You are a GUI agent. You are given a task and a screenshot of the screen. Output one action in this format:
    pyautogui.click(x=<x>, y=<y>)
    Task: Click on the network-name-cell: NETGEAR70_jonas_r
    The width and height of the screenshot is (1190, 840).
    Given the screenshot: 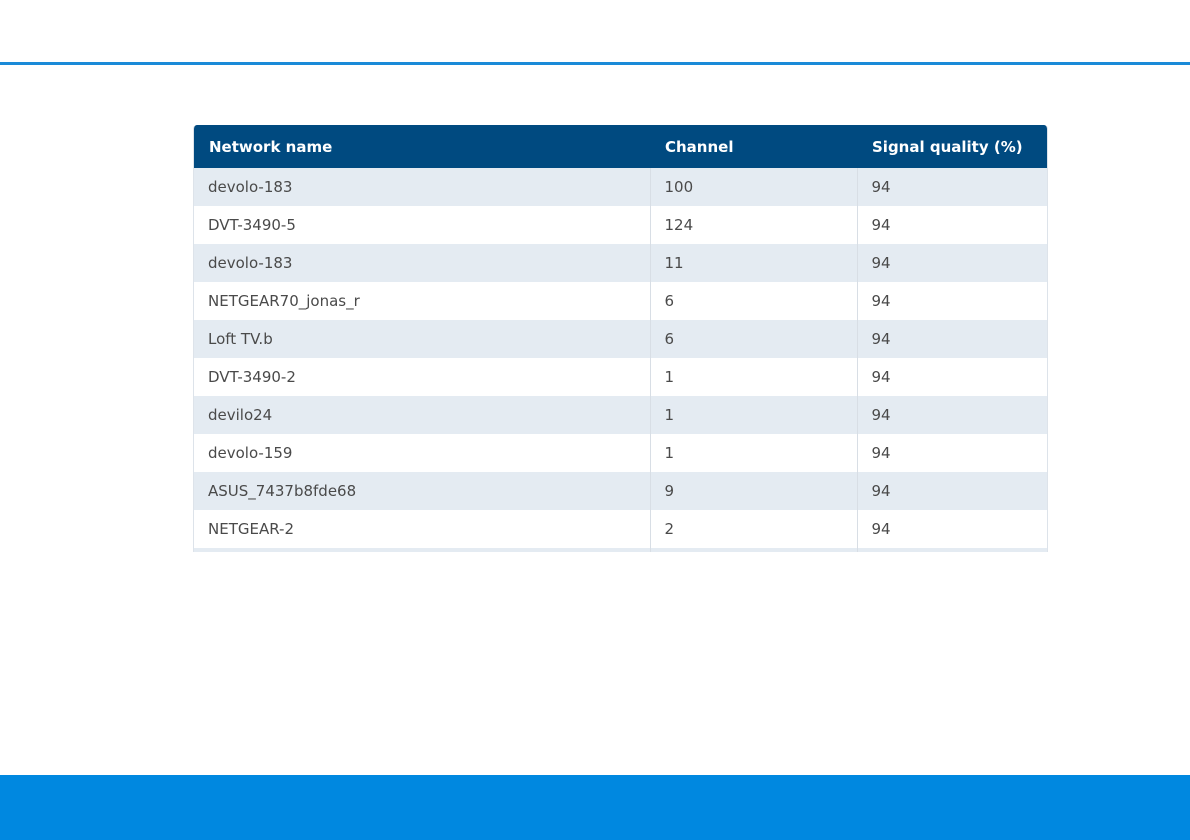 What is the action you would take?
    pyautogui.click(x=422, y=301)
    